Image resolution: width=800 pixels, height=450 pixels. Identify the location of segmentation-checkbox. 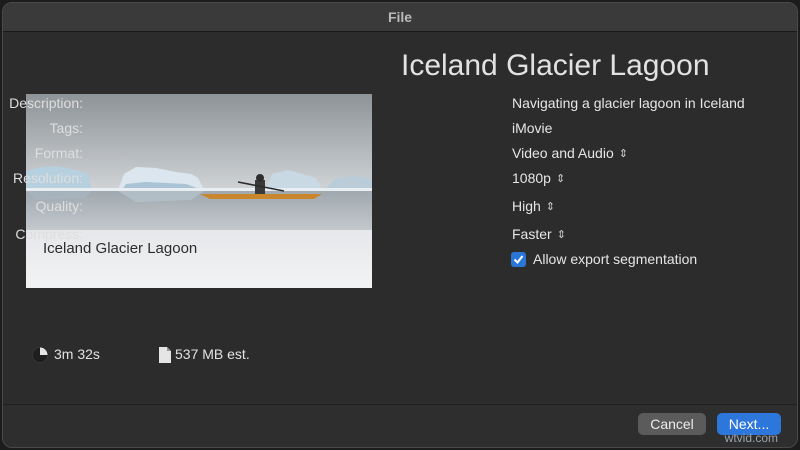
(518, 259).